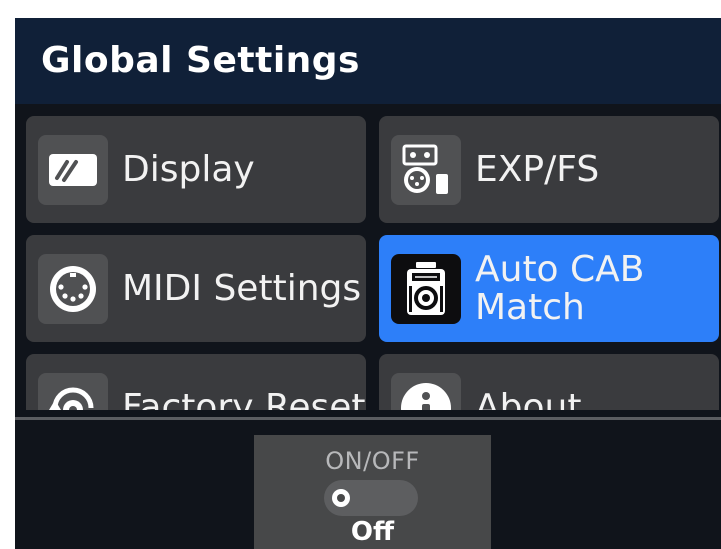 Image resolution: width=721 pixels, height=549 pixels. Describe the element at coordinates (549, 382) in the screenshot. I see `tile-about: About` at that location.